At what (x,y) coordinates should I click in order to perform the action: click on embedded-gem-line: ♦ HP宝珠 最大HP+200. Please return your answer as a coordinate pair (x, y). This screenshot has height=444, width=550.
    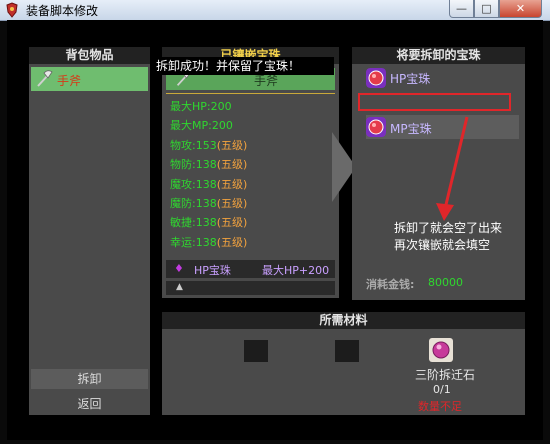
    Looking at the image, I should click on (250, 269).